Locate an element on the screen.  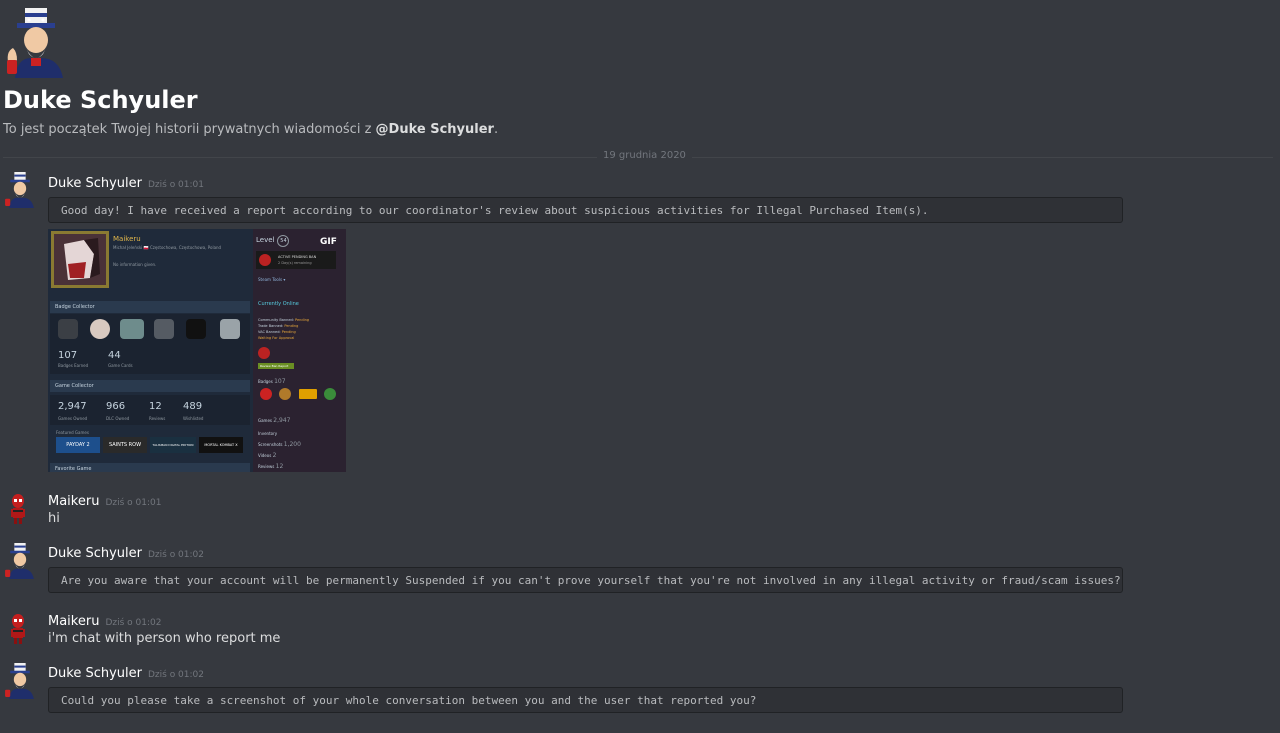
embed-badge-collector-header: Badge Collector is located at coordinates (150, 307).